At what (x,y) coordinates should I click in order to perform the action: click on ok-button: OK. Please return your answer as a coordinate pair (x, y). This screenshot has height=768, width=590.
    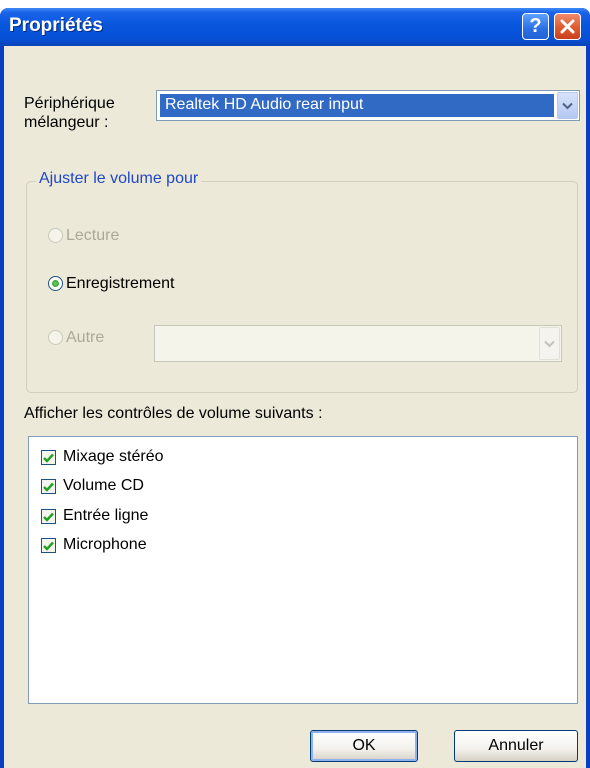
    Looking at the image, I should click on (364, 746).